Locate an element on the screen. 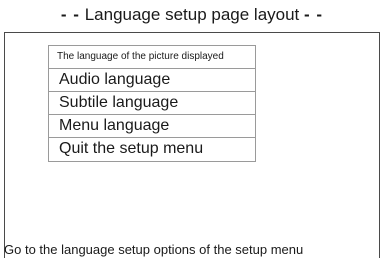 The width and height of the screenshot is (384, 260). title-dash-right: - - is located at coordinates (314, 14).